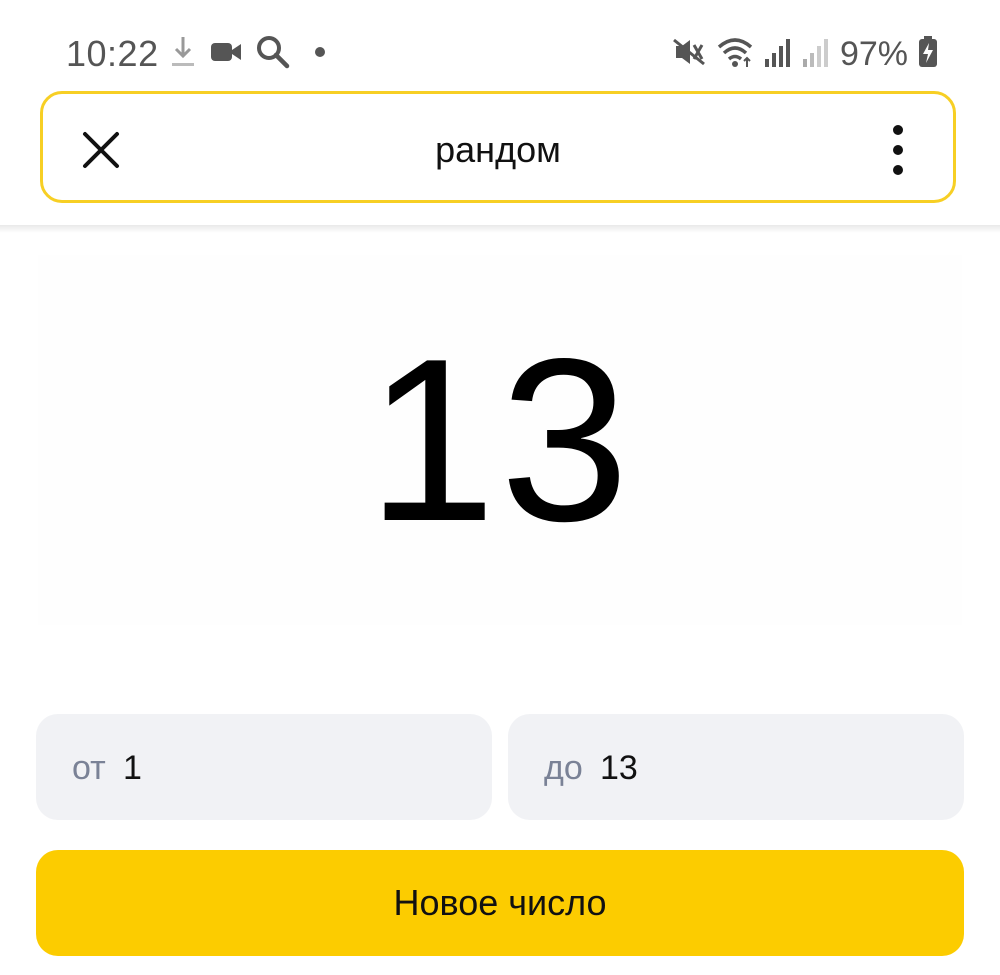 The image size is (1000, 975). I want to click on video-camera-icon, so click(226, 54).